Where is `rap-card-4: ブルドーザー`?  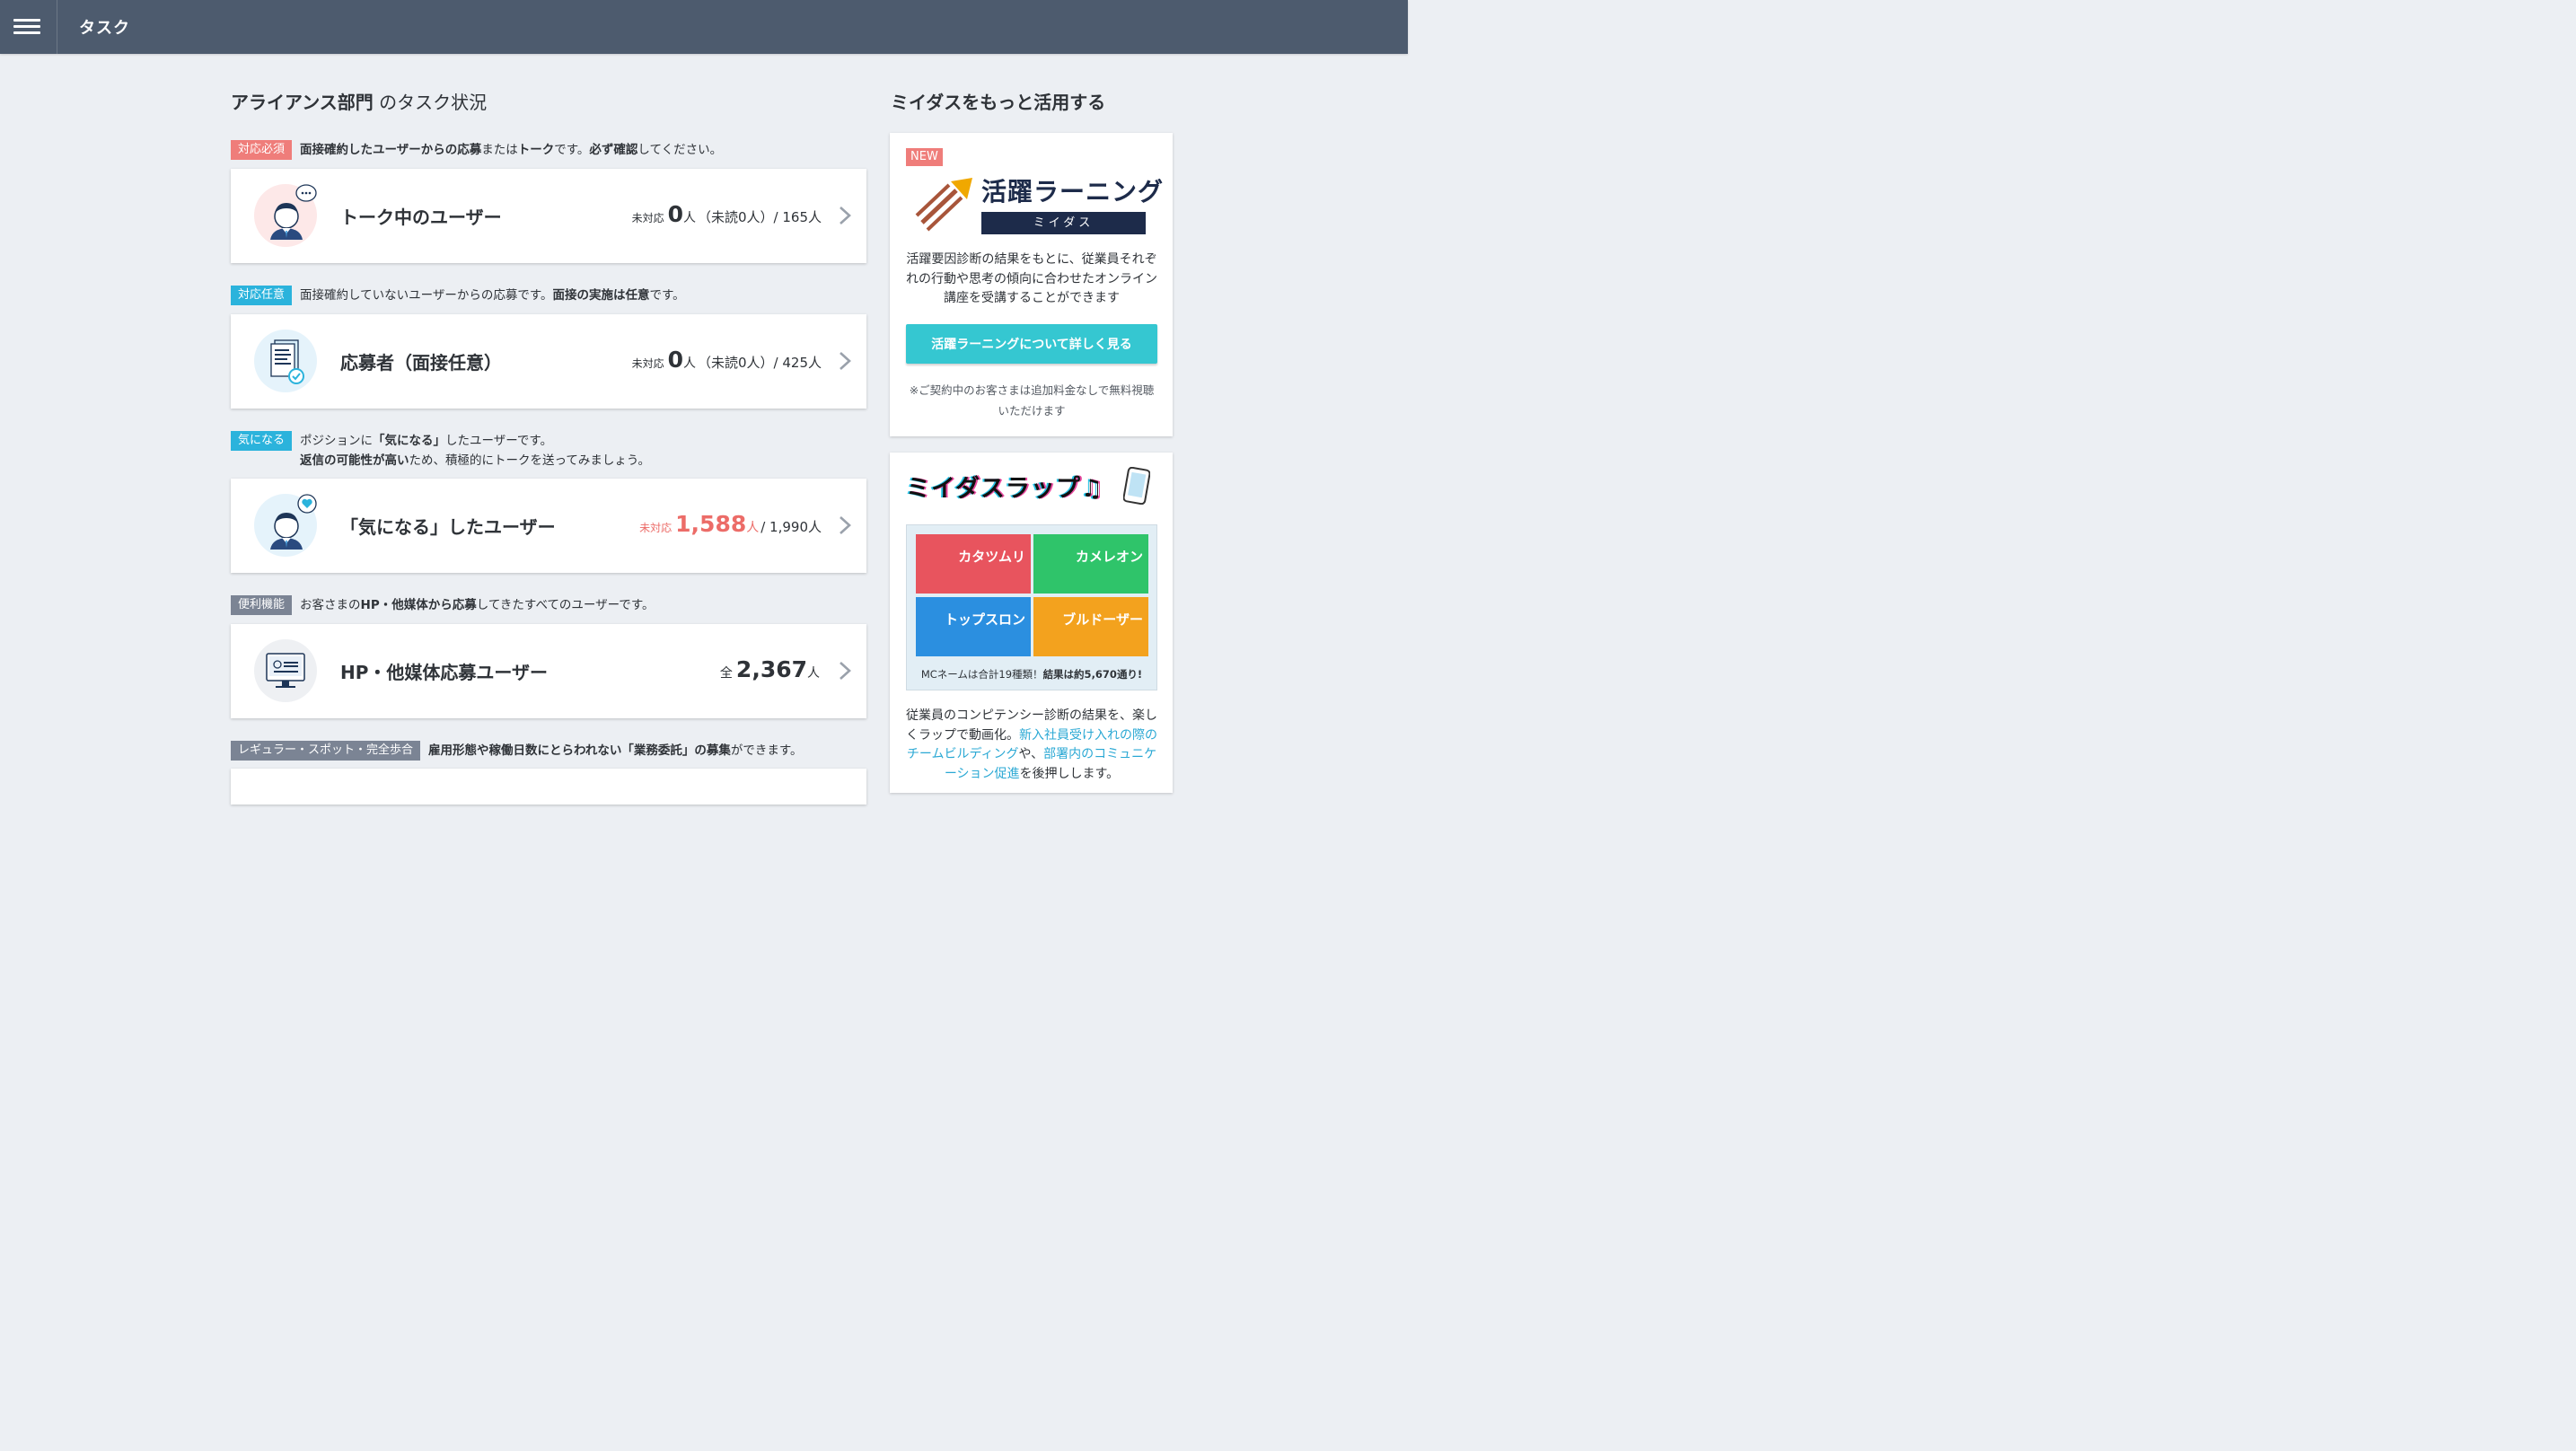
rap-card-4: ブルドーザー is located at coordinates (1090, 626).